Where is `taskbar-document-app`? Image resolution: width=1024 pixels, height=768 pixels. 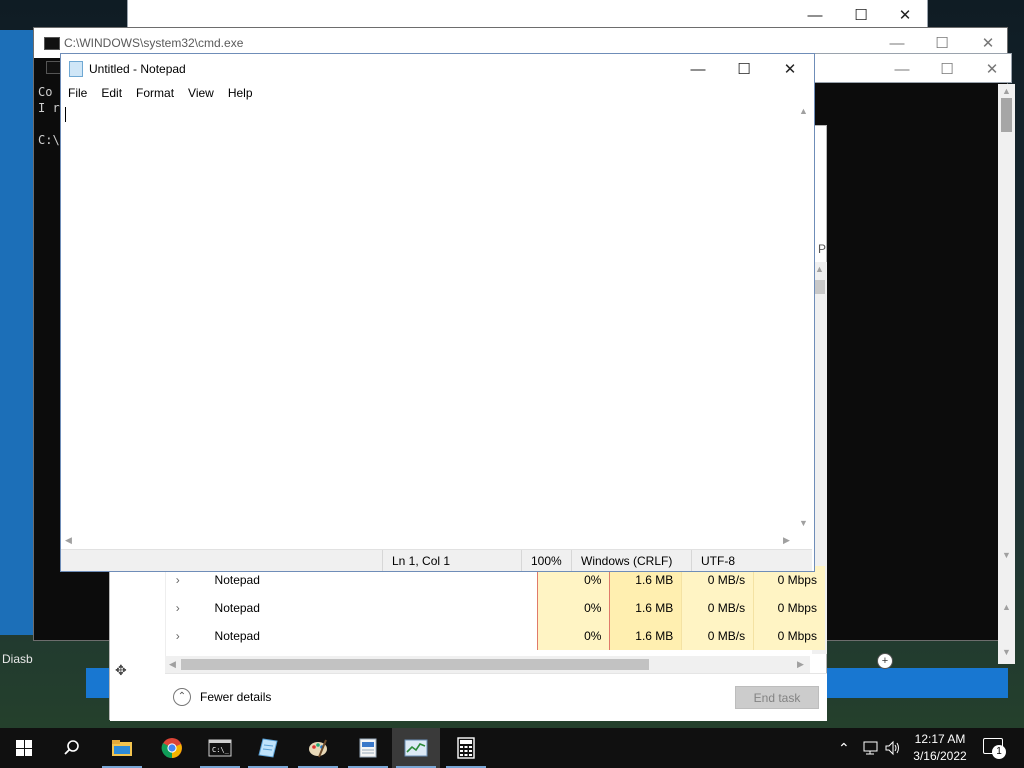 taskbar-document-app is located at coordinates (368, 748).